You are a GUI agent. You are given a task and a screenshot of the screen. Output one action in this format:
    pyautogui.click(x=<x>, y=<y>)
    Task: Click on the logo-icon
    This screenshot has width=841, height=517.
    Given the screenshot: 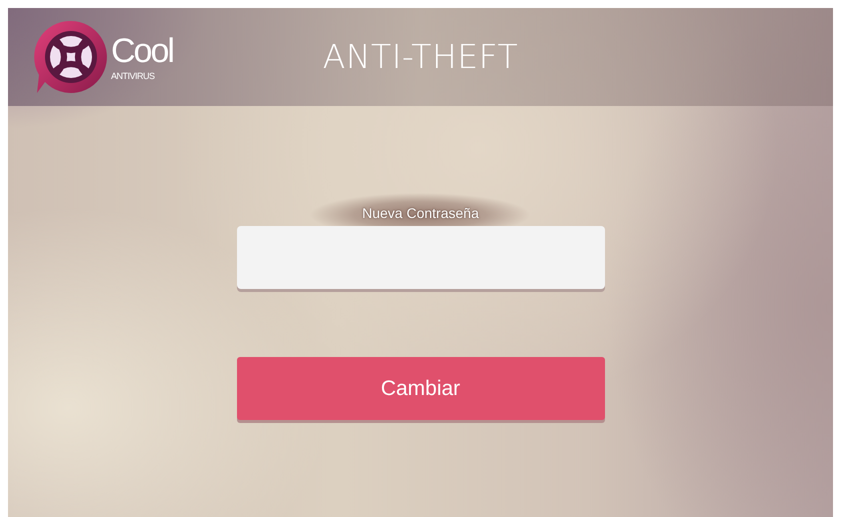 What is the action you would take?
    pyautogui.click(x=71, y=57)
    